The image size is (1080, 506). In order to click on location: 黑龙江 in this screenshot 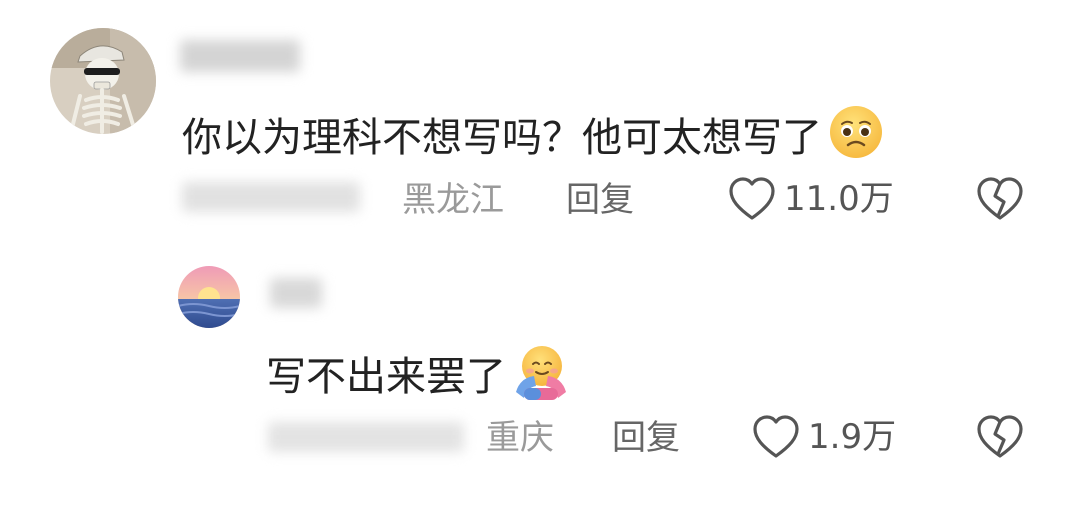, I will do `click(453, 200)`.